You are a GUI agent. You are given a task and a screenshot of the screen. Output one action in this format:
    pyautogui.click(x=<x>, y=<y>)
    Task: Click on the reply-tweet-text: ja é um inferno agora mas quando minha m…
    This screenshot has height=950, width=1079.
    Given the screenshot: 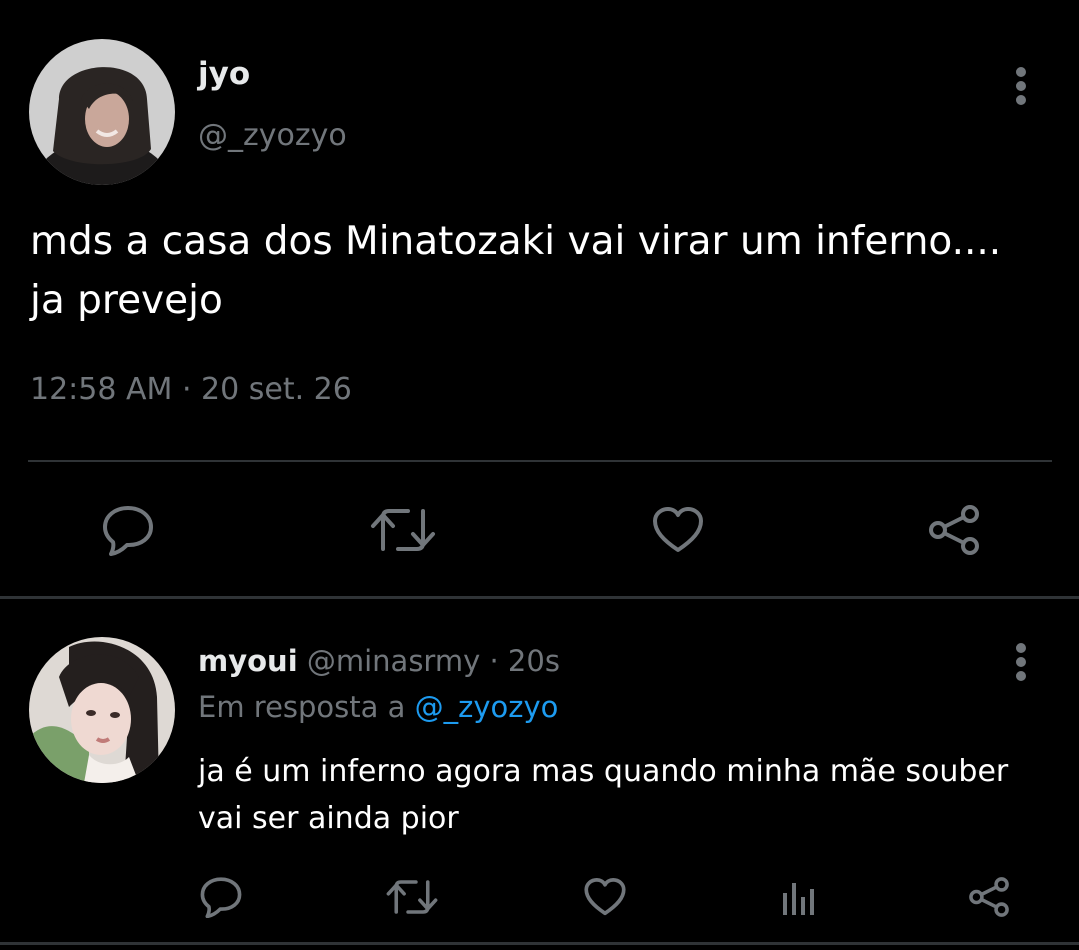 What is the action you would take?
    pyautogui.click(x=603, y=795)
    